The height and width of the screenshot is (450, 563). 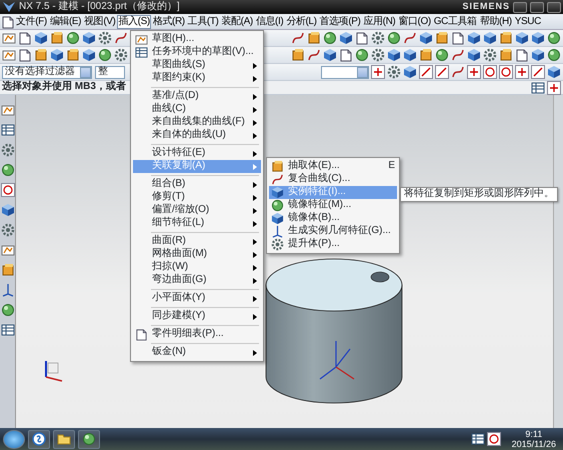 I want to click on menu-item: 首选项(P), so click(x=340, y=21).